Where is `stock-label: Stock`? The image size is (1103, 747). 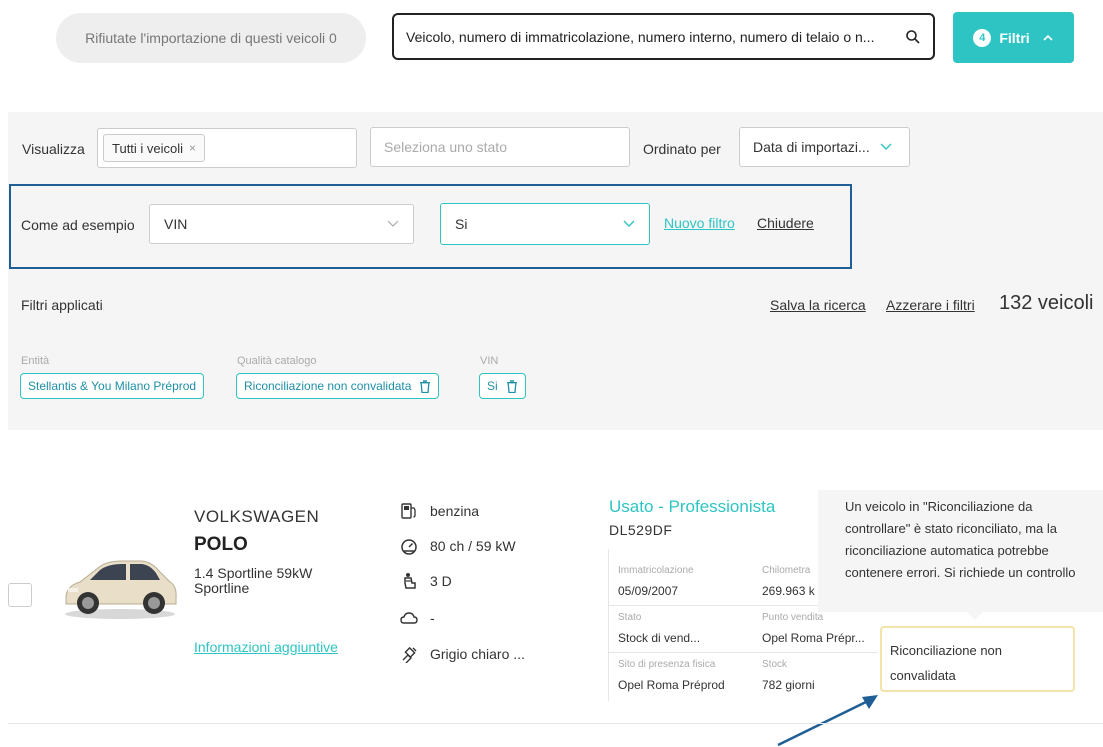
stock-label: Stock is located at coordinates (775, 664).